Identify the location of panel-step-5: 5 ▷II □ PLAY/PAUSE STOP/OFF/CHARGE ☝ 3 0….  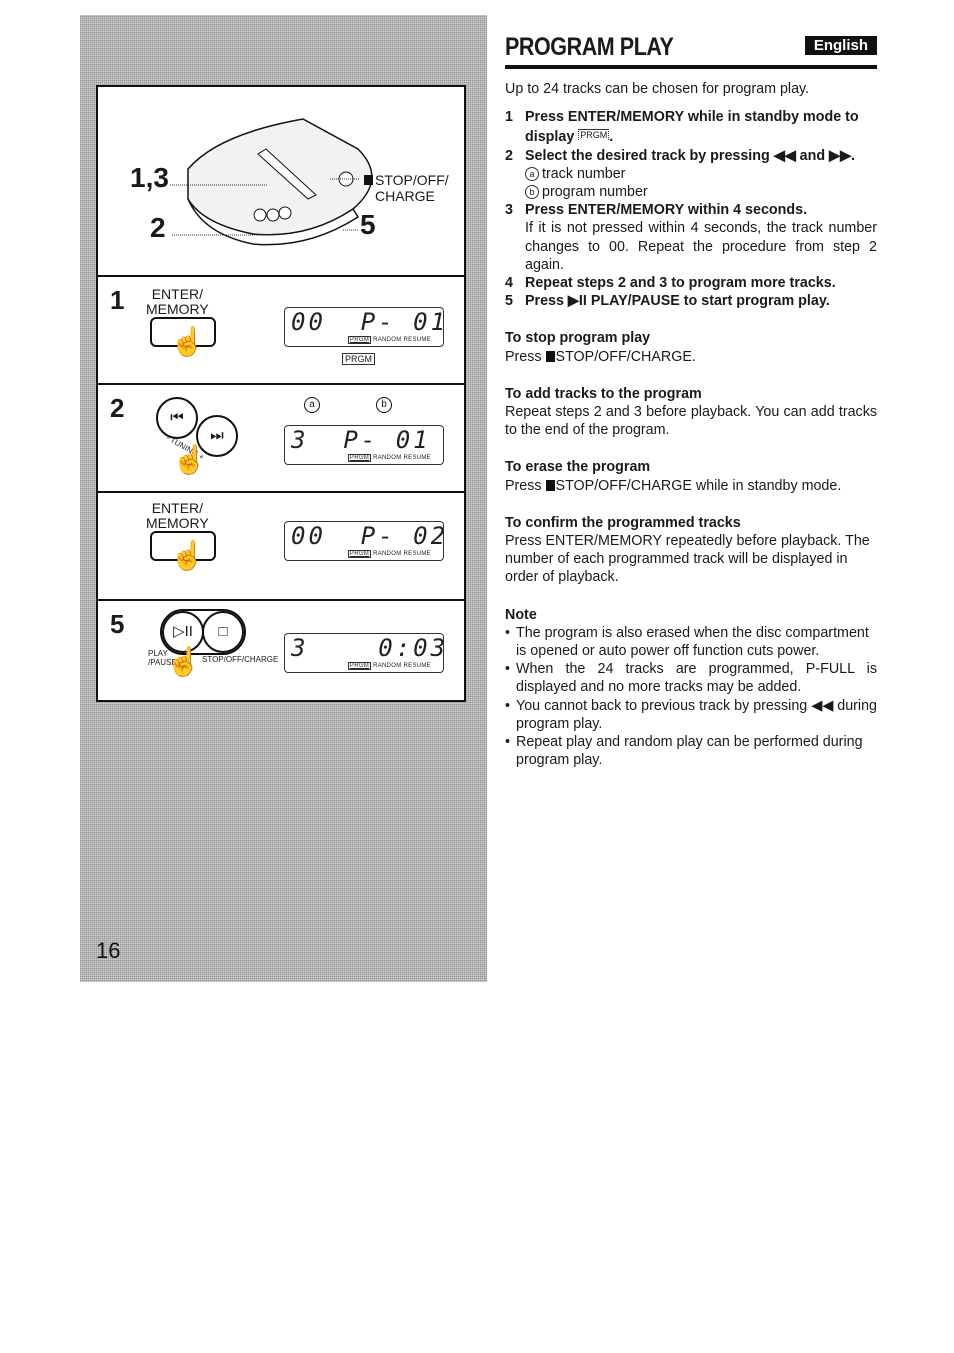
(281, 650).